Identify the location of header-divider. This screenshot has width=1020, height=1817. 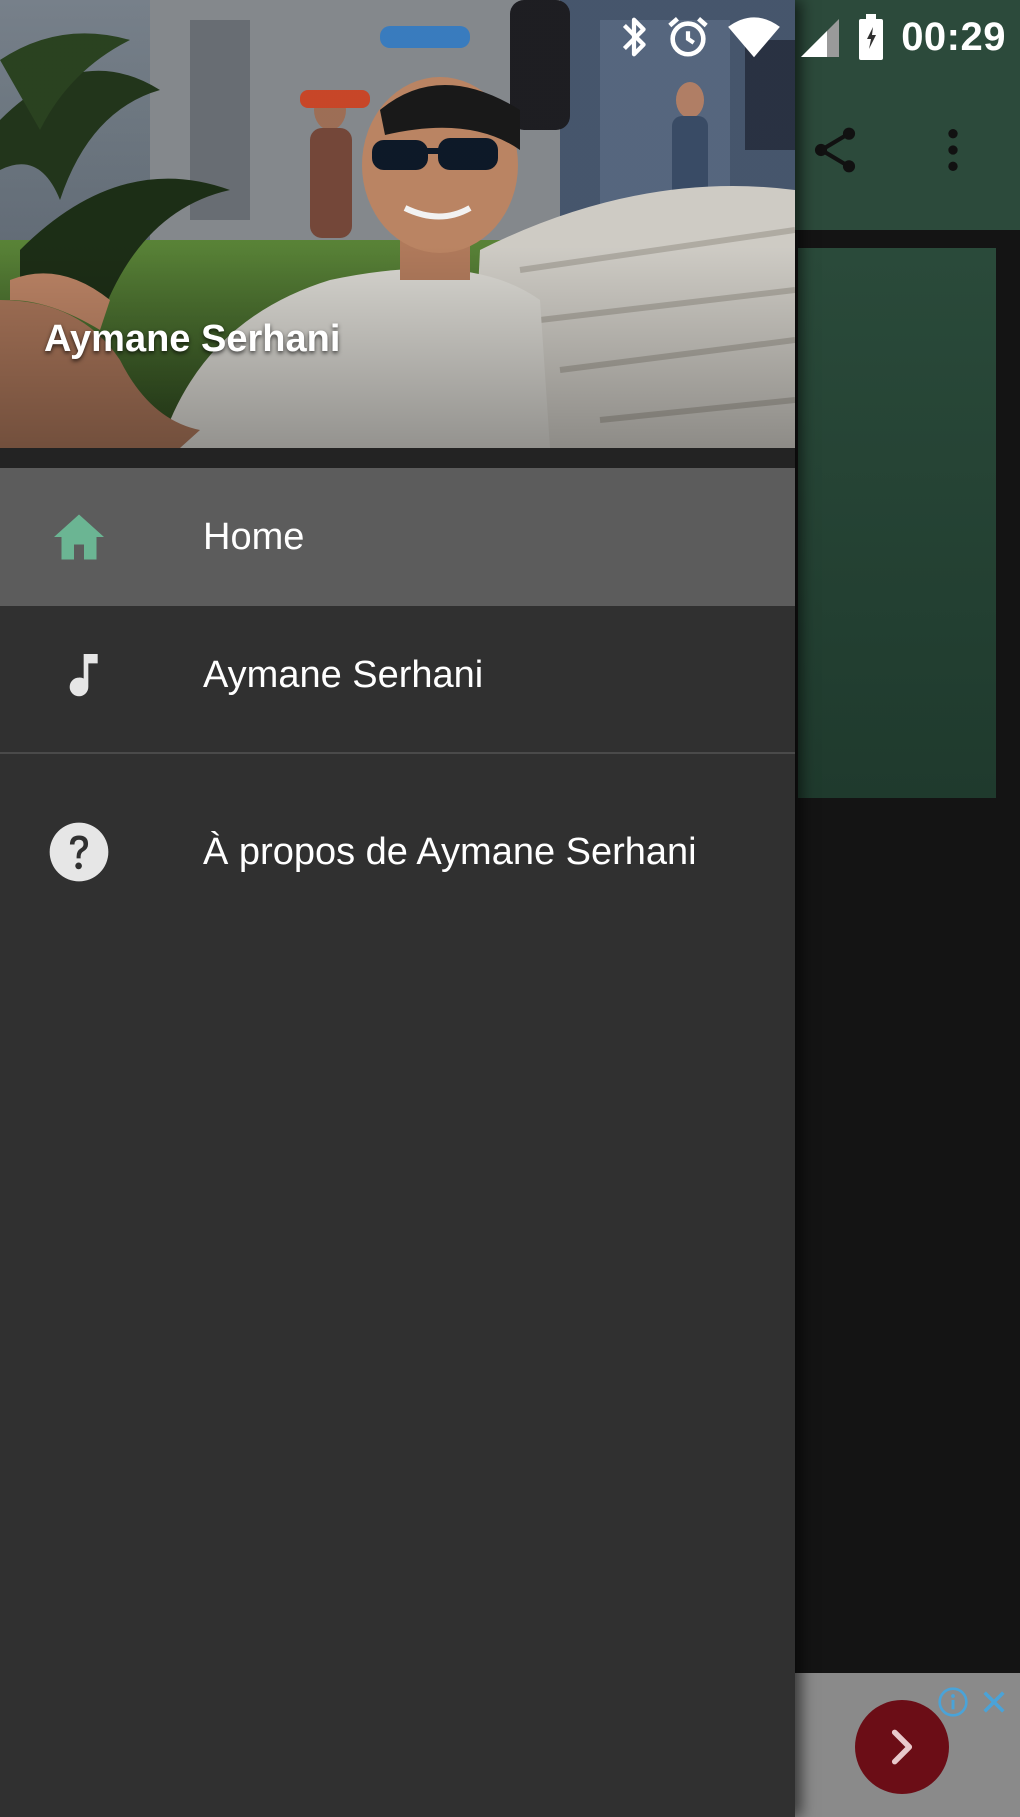
(397, 458).